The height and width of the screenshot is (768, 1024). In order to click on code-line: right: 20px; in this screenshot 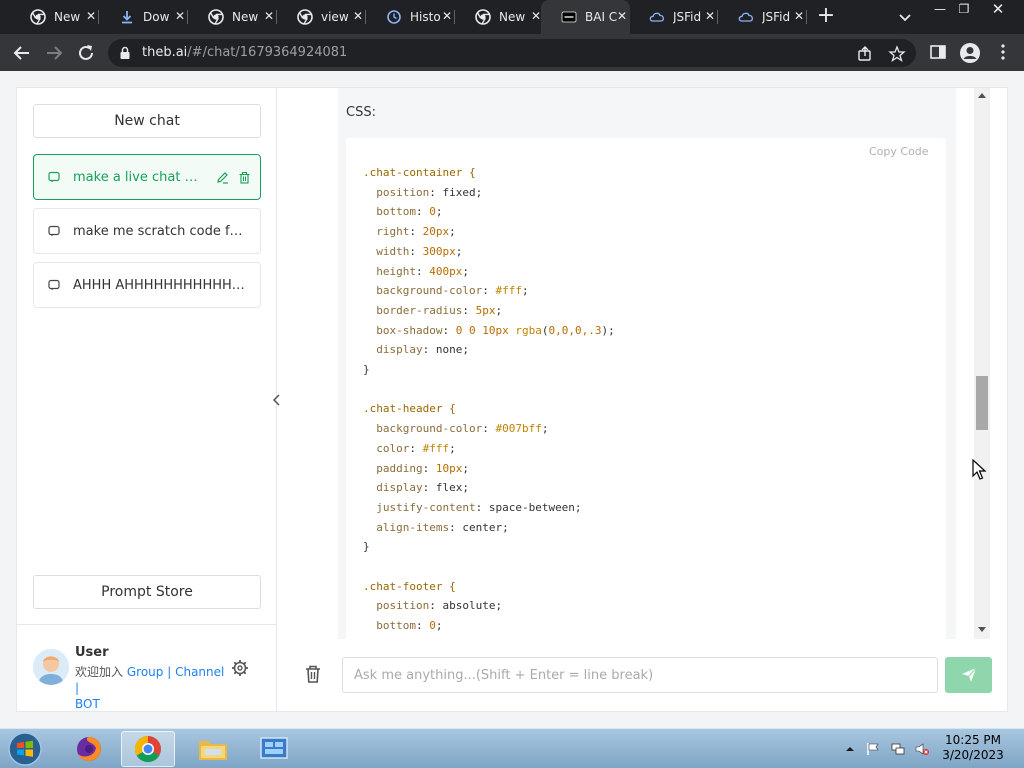, I will do `click(409, 232)`.